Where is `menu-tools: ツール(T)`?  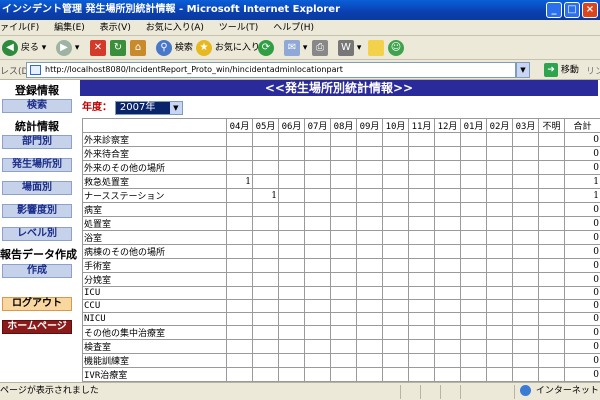 menu-tools: ツール(T) is located at coordinates (239, 28).